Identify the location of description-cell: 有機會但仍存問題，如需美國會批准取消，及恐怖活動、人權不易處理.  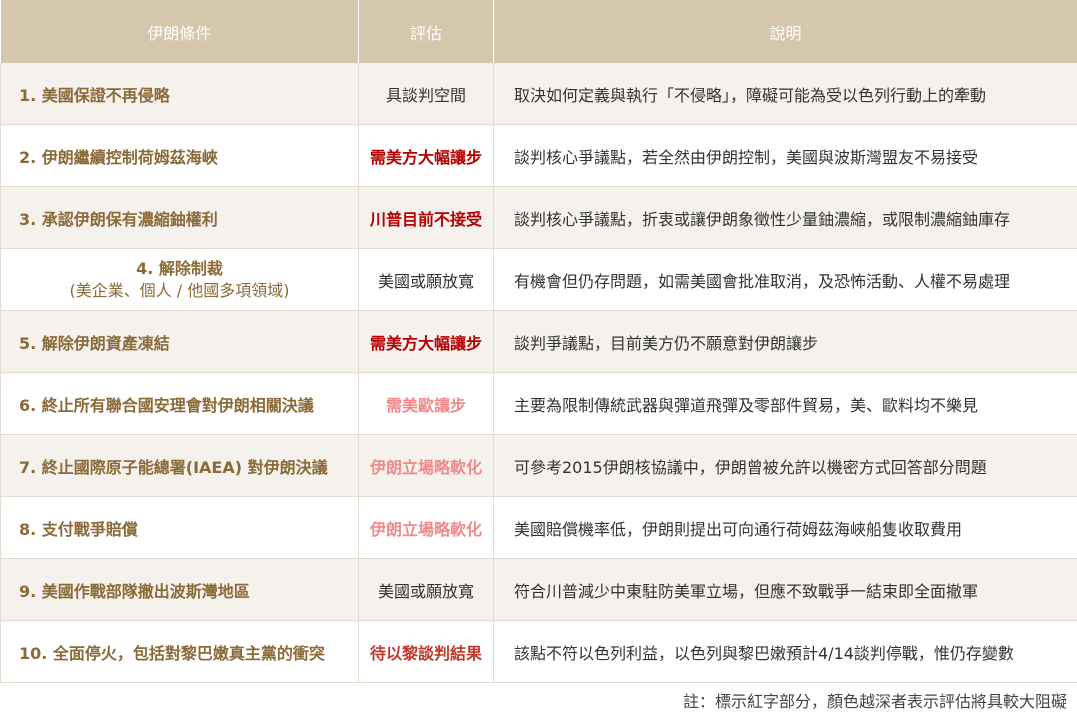
(785, 279).